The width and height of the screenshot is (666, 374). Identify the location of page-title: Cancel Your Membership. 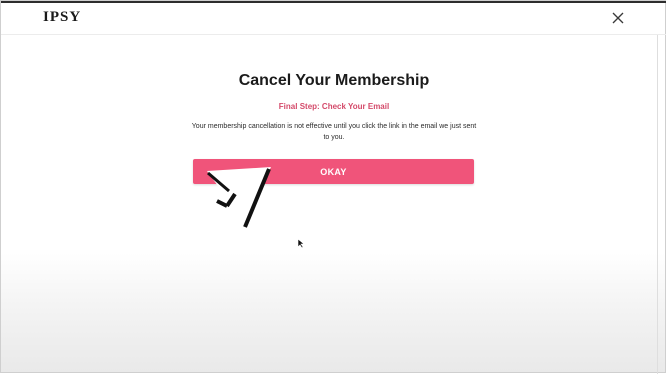
(334, 80).